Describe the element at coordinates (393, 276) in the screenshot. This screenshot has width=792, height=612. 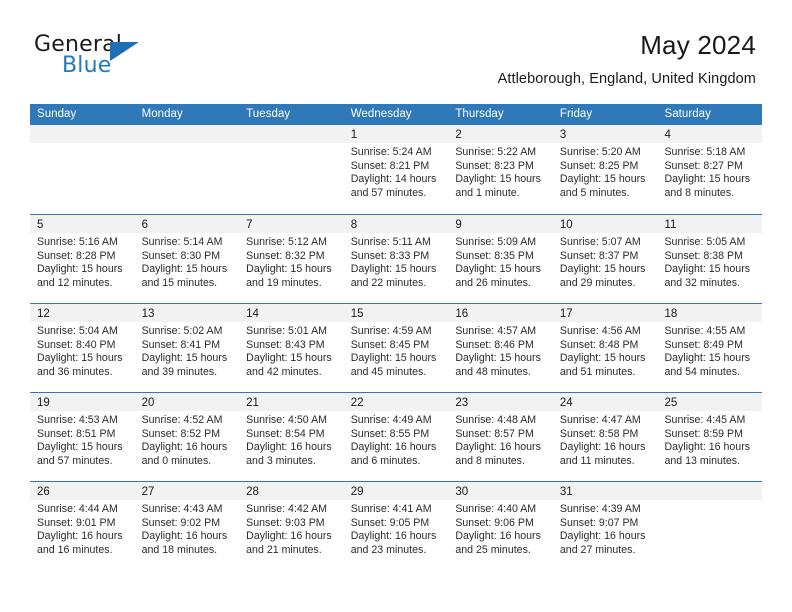
I see `daylight-text: Daylight: 15 hours and 22 minutes.` at that location.